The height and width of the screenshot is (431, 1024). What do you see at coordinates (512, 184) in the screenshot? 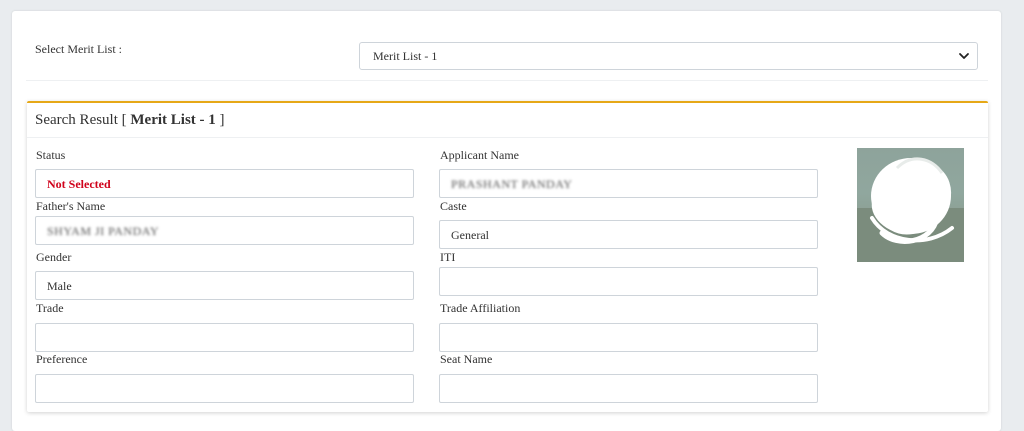
I see `applicant-name-value: PRASHANT PANDAY` at bounding box center [512, 184].